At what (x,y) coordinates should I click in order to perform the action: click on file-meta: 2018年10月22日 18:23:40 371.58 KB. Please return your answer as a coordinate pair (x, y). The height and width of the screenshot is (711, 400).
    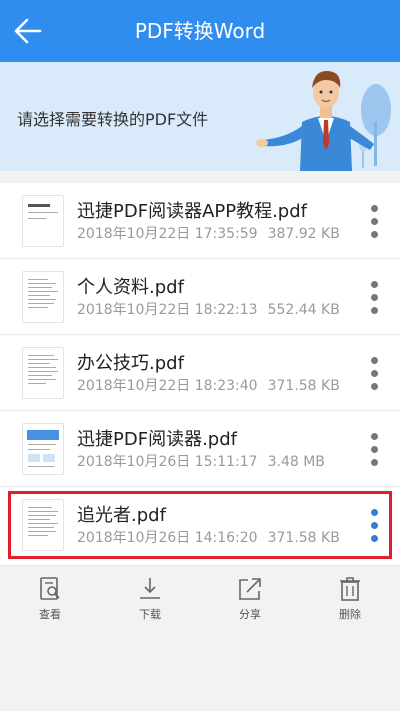
    Looking at the image, I should click on (208, 385).